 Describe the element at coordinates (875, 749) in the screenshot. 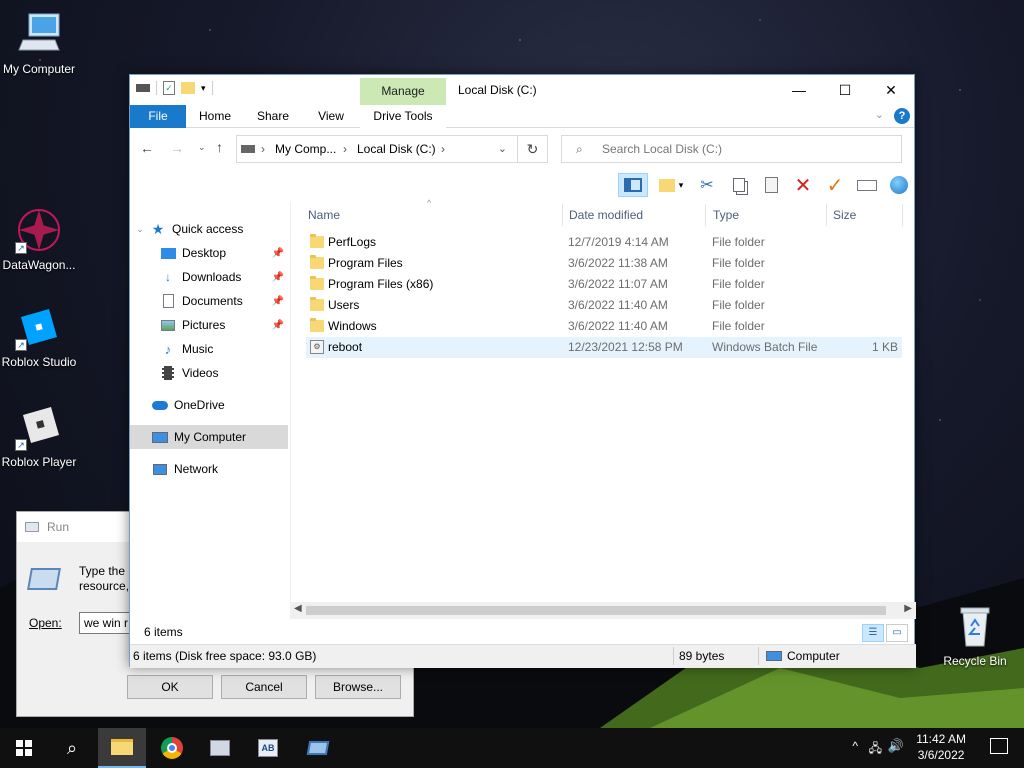

I see `network-status-icon: 🖧` at that location.